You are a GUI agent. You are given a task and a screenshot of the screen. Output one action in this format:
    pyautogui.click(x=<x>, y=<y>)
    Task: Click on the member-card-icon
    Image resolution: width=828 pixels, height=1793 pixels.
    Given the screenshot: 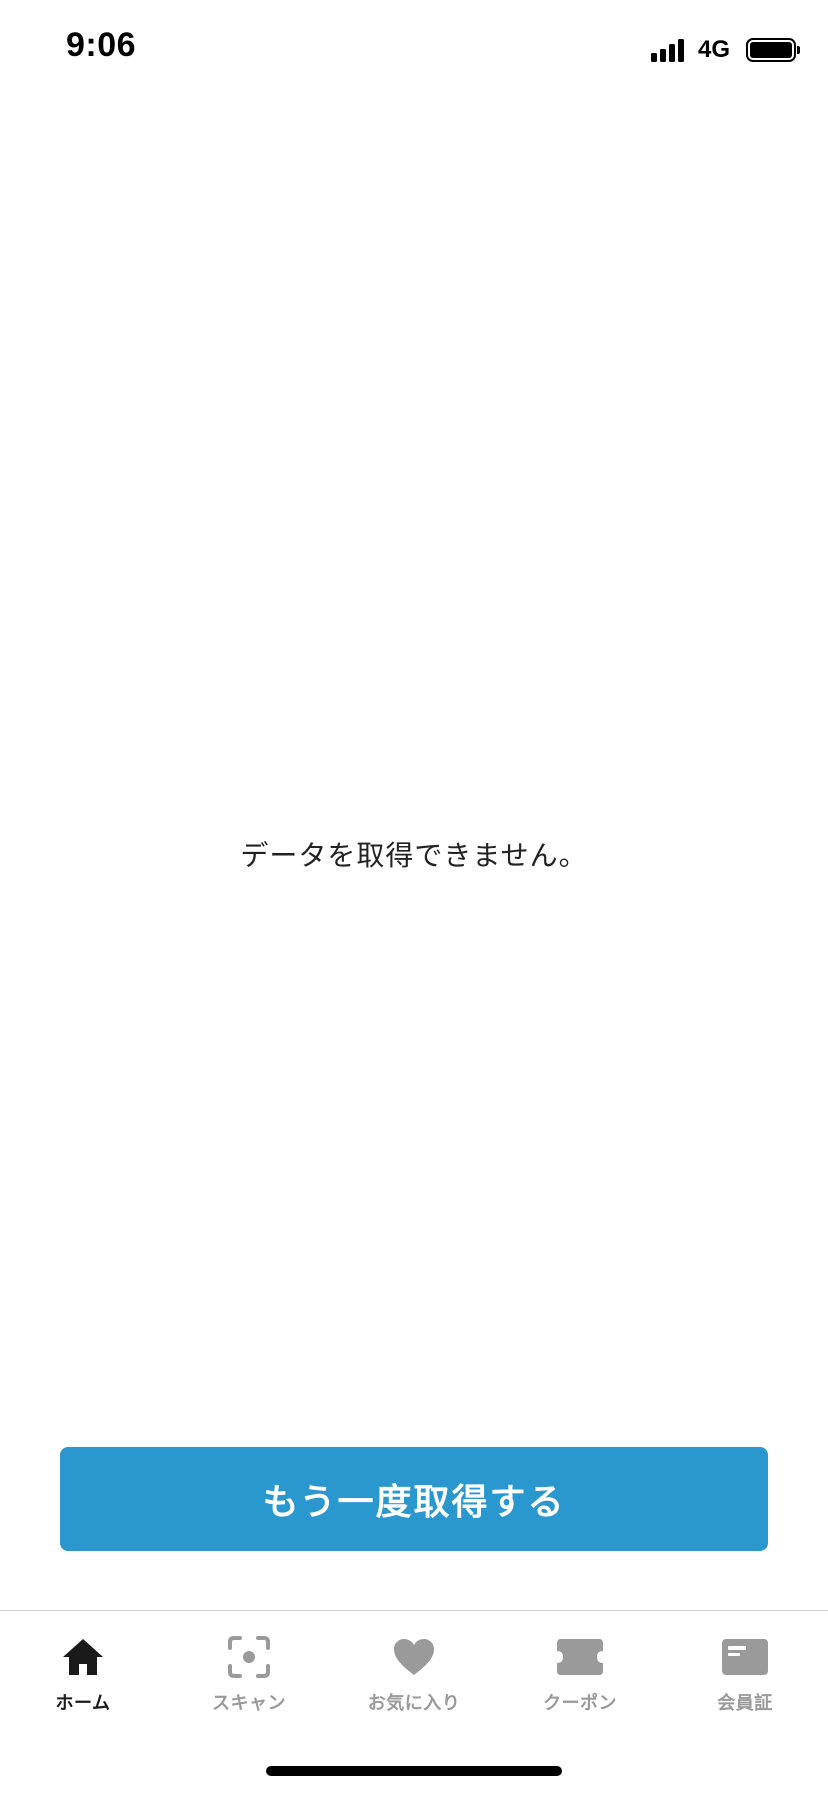 What is the action you would take?
    pyautogui.click(x=745, y=1657)
    